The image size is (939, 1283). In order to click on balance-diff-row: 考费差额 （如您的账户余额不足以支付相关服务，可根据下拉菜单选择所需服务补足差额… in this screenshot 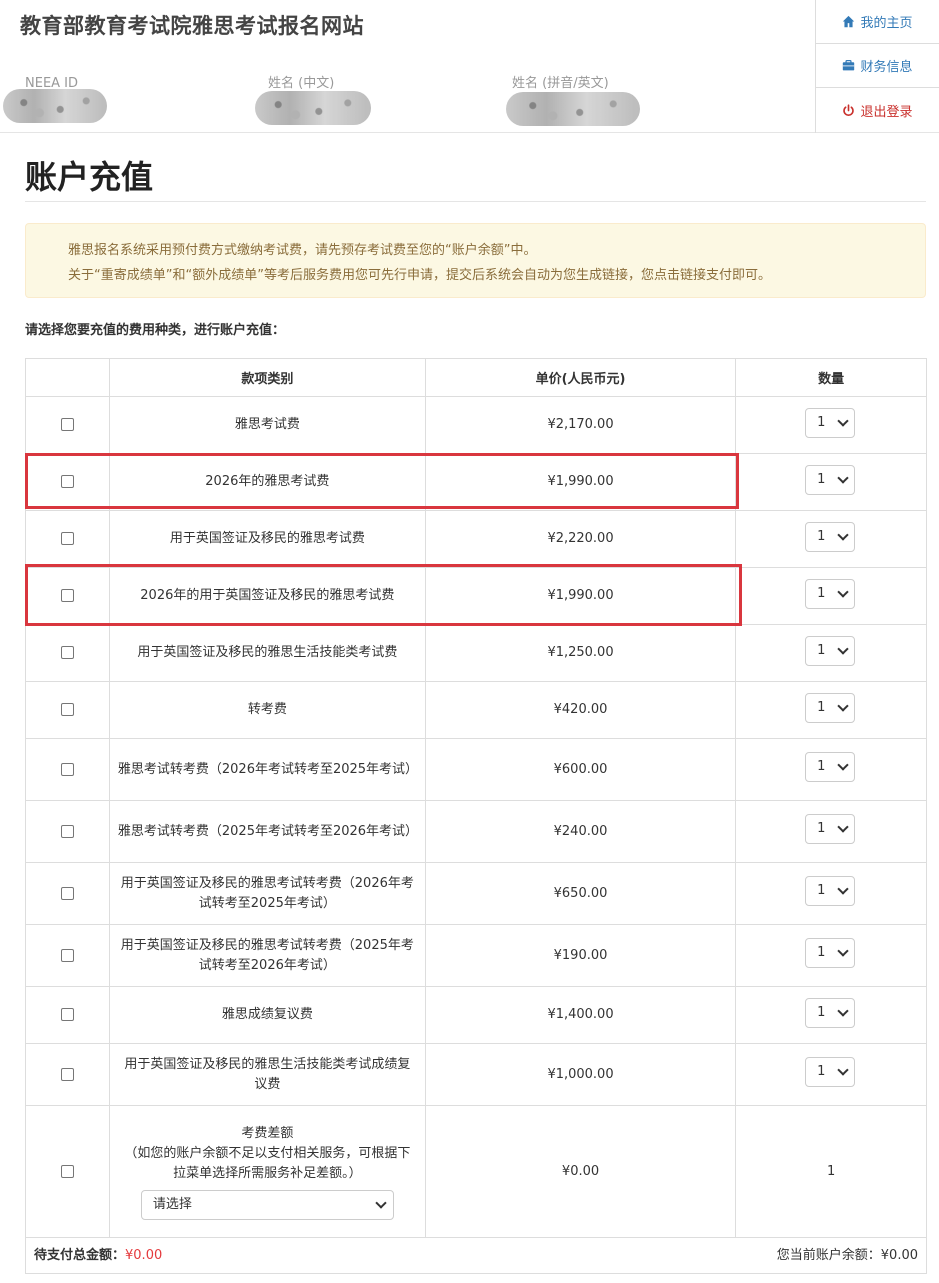, I will do `click(476, 1171)`.